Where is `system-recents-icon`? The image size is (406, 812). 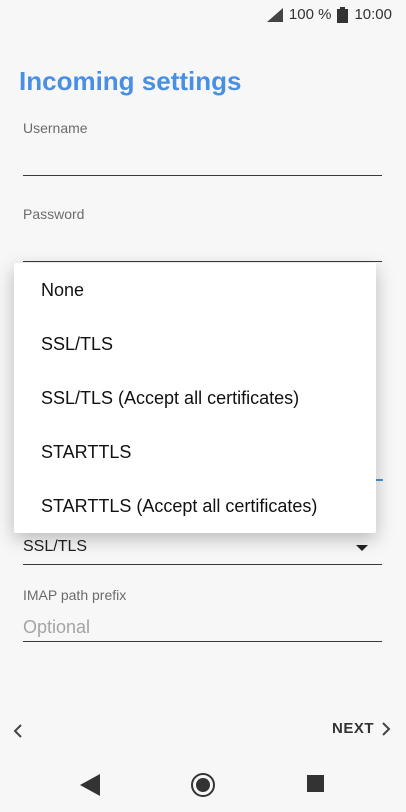 system-recents-icon is located at coordinates (315, 783).